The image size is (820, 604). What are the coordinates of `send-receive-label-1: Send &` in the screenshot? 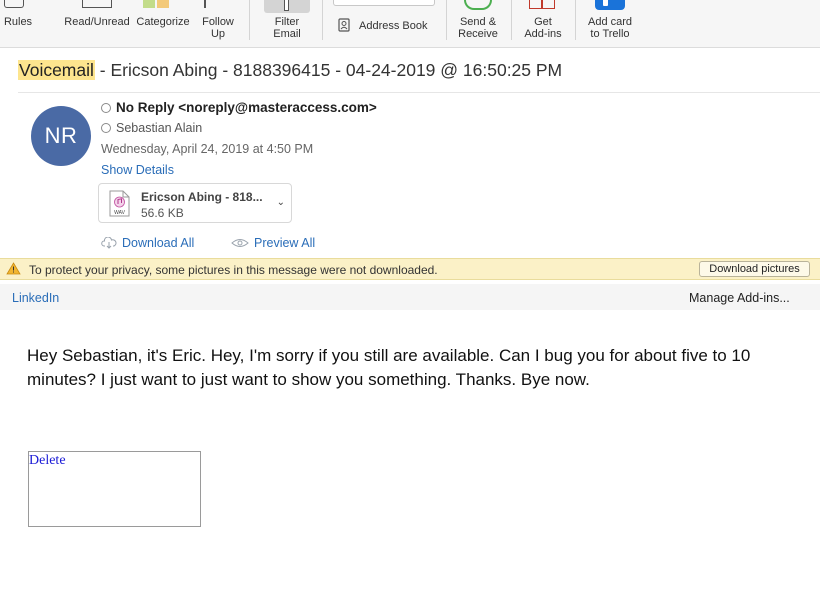 It's located at (478, 22).